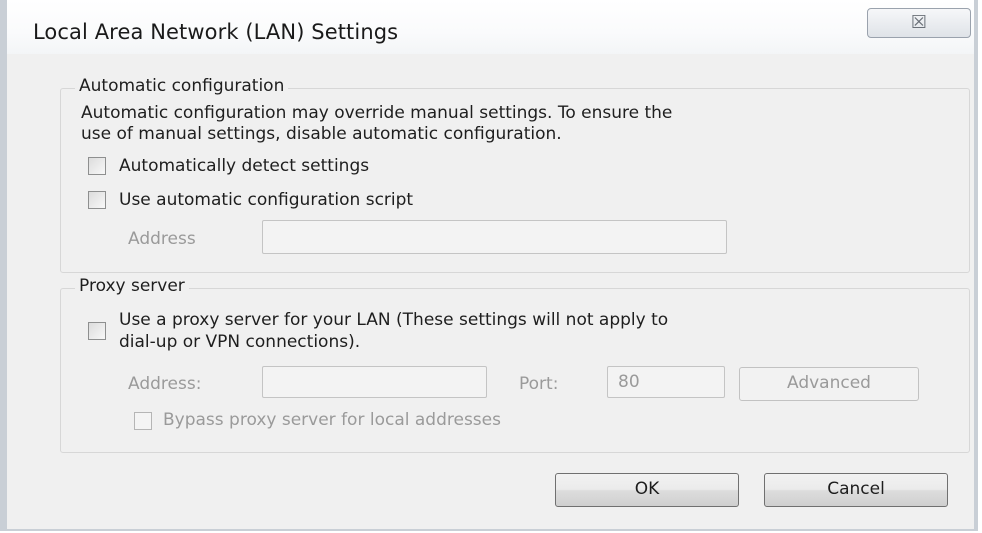 Image resolution: width=982 pixels, height=533 pixels. What do you see at coordinates (143, 421) in the screenshot?
I see `bypass-local-checkbox` at bounding box center [143, 421].